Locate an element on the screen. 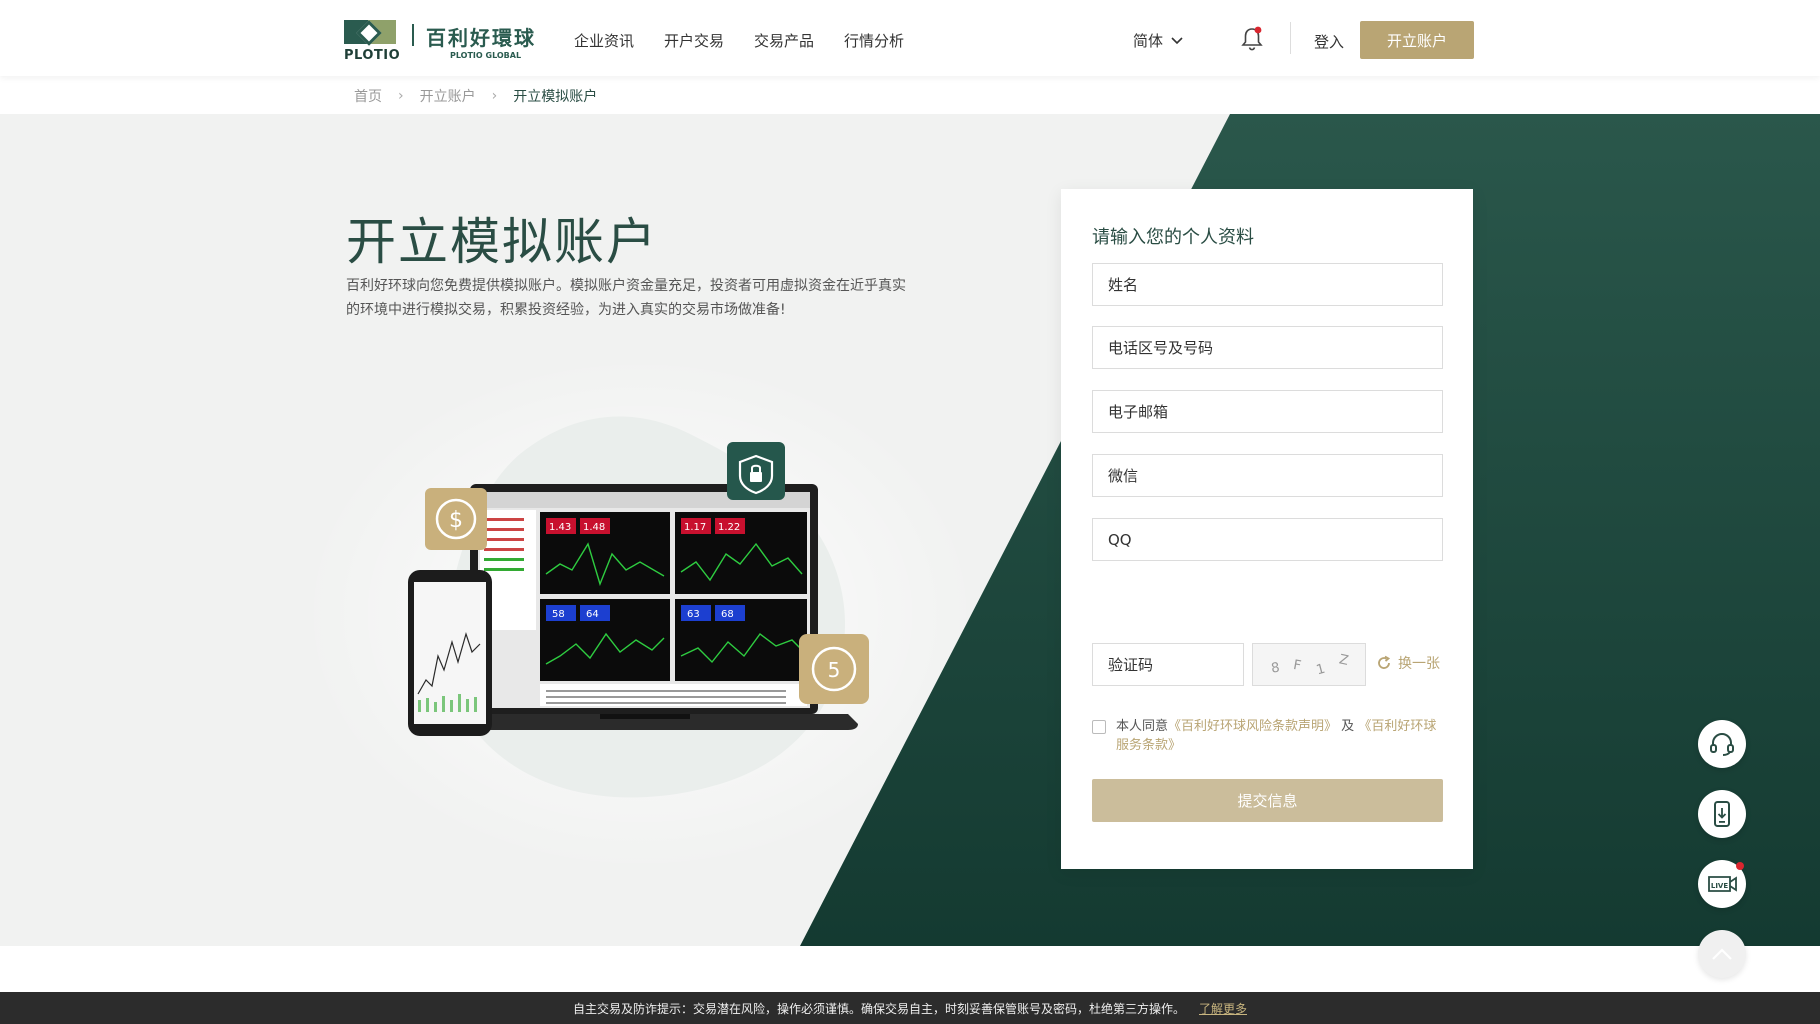  quote-label: 58 is located at coordinates (558, 614).